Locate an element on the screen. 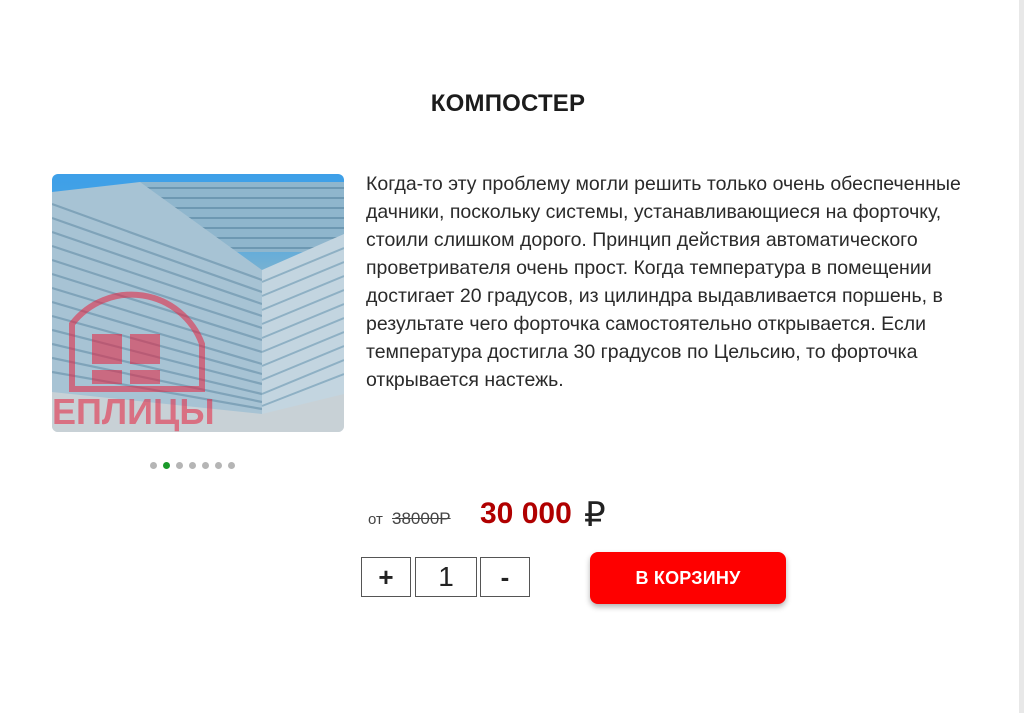  currency-symbol: ₽ is located at coordinates (595, 515).